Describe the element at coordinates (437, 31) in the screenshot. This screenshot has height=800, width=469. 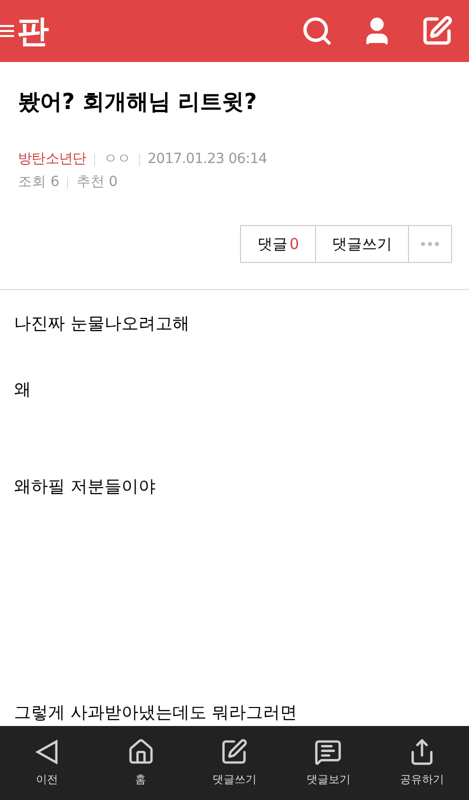
I see `pen-square-icon` at that location.